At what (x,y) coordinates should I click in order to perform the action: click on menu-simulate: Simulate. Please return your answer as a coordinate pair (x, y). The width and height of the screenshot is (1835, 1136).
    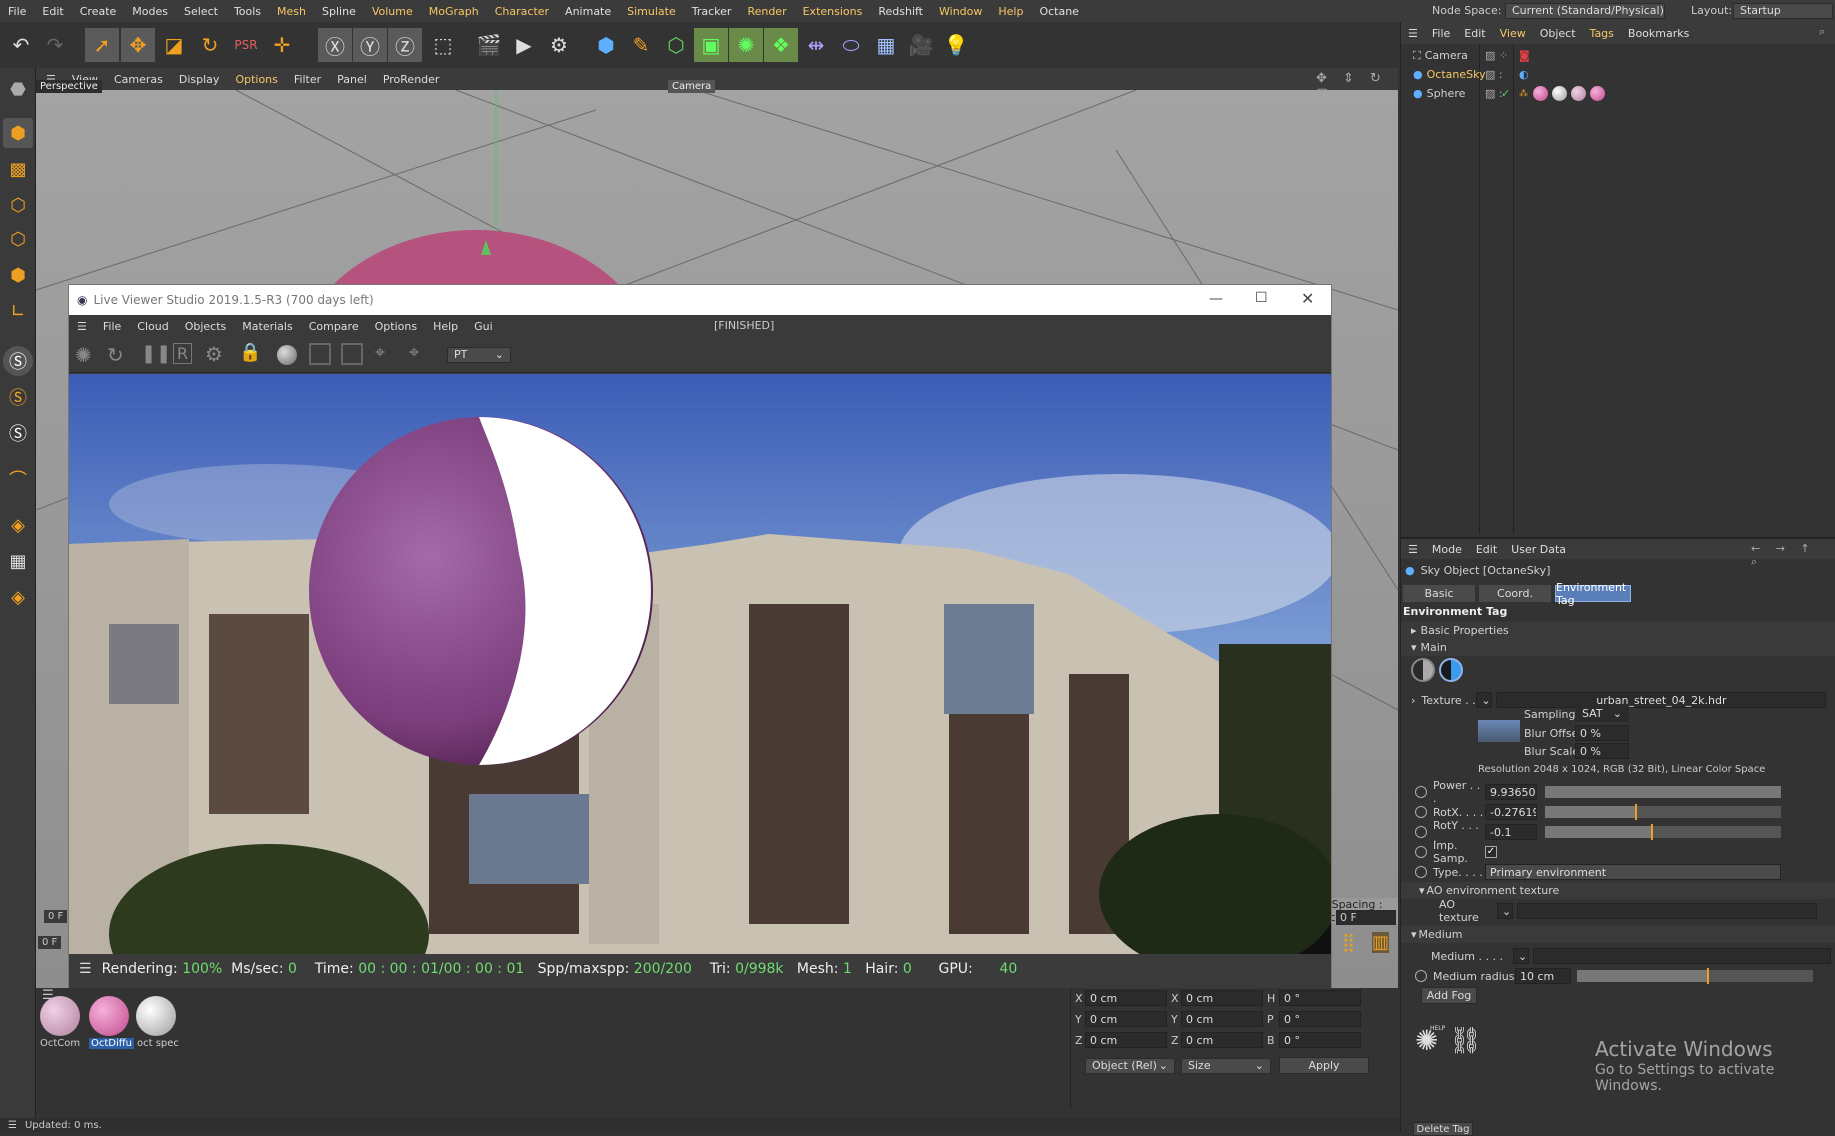
    Looking at the image, I should click on (651, 11).